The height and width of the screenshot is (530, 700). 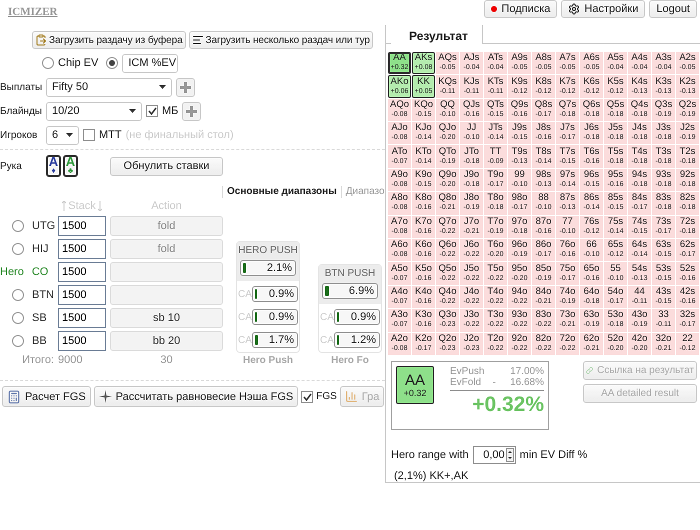 I want to click on top-button: Logout, so click(x=673, y=9).